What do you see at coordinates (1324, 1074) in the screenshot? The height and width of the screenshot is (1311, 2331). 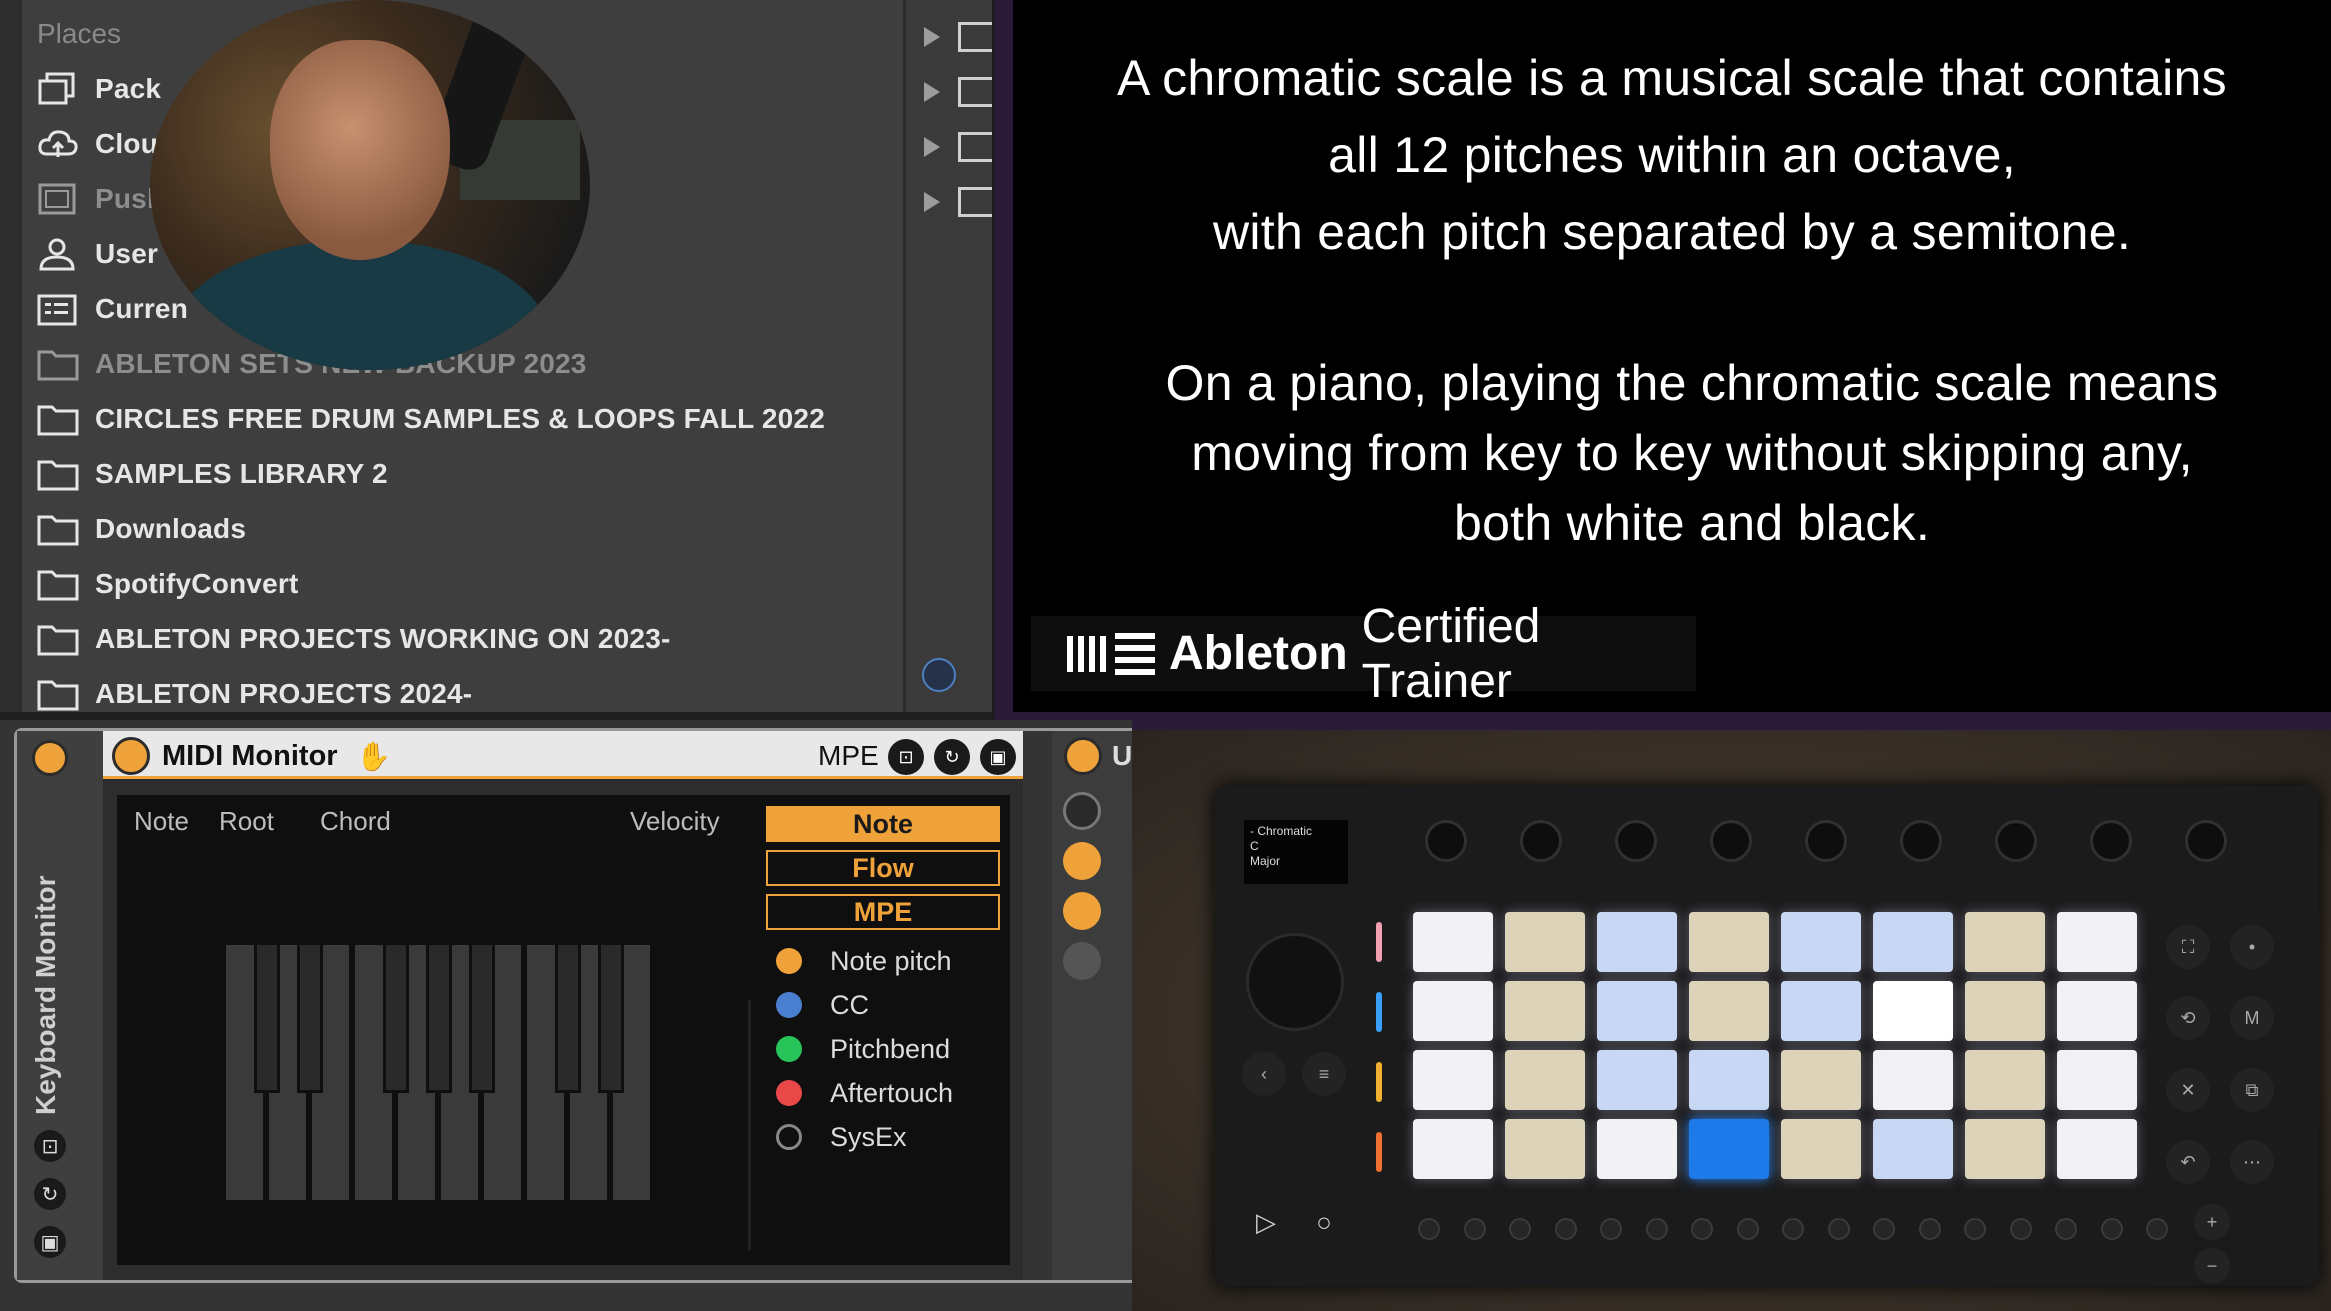 I see `menu-icon: ≡` at bounding box center [1324, 1074].